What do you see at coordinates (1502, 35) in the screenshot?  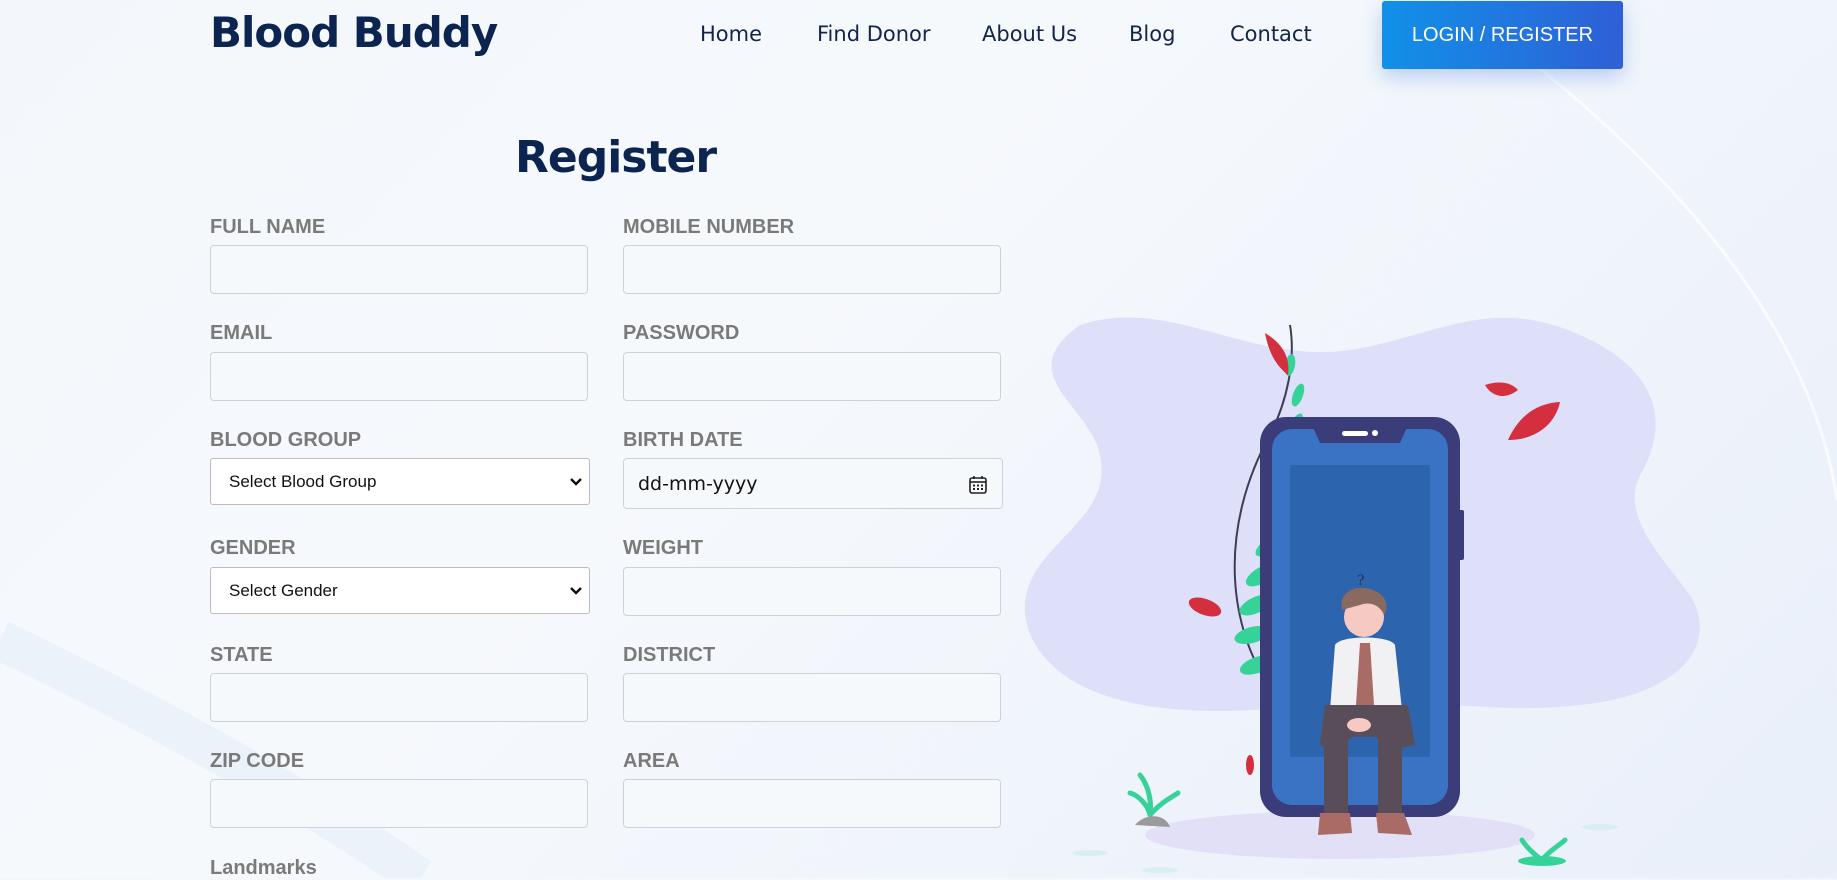 I see `login-register-button: LOGIN / REGISTER` at bounding box center [1502, 35].